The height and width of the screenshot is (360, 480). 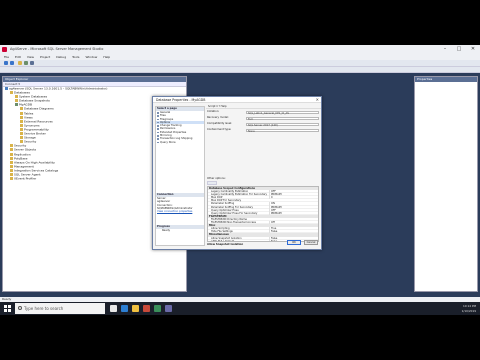 I want to click on option-field-label: Containment type:, so click(x=219, y=129).